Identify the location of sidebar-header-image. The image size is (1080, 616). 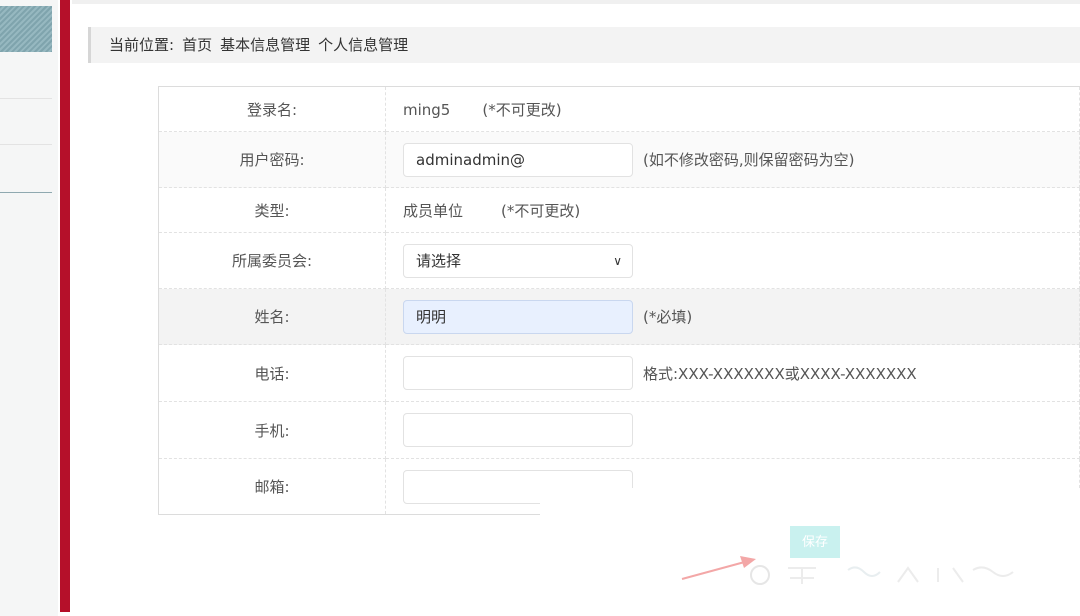
(26, 29).